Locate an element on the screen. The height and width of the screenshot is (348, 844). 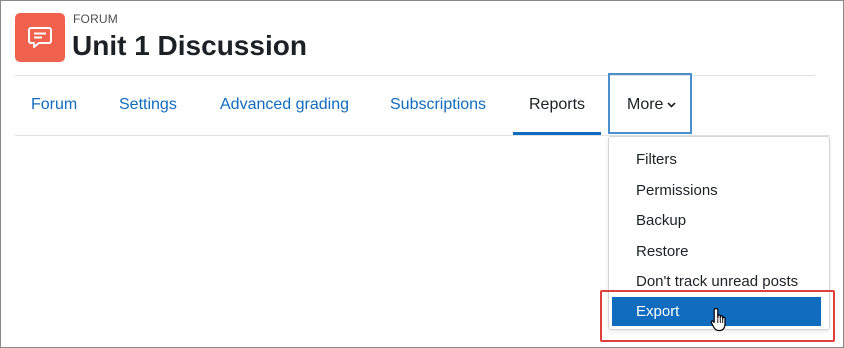
tab-more-label: More is located at coordinates (645, 104).